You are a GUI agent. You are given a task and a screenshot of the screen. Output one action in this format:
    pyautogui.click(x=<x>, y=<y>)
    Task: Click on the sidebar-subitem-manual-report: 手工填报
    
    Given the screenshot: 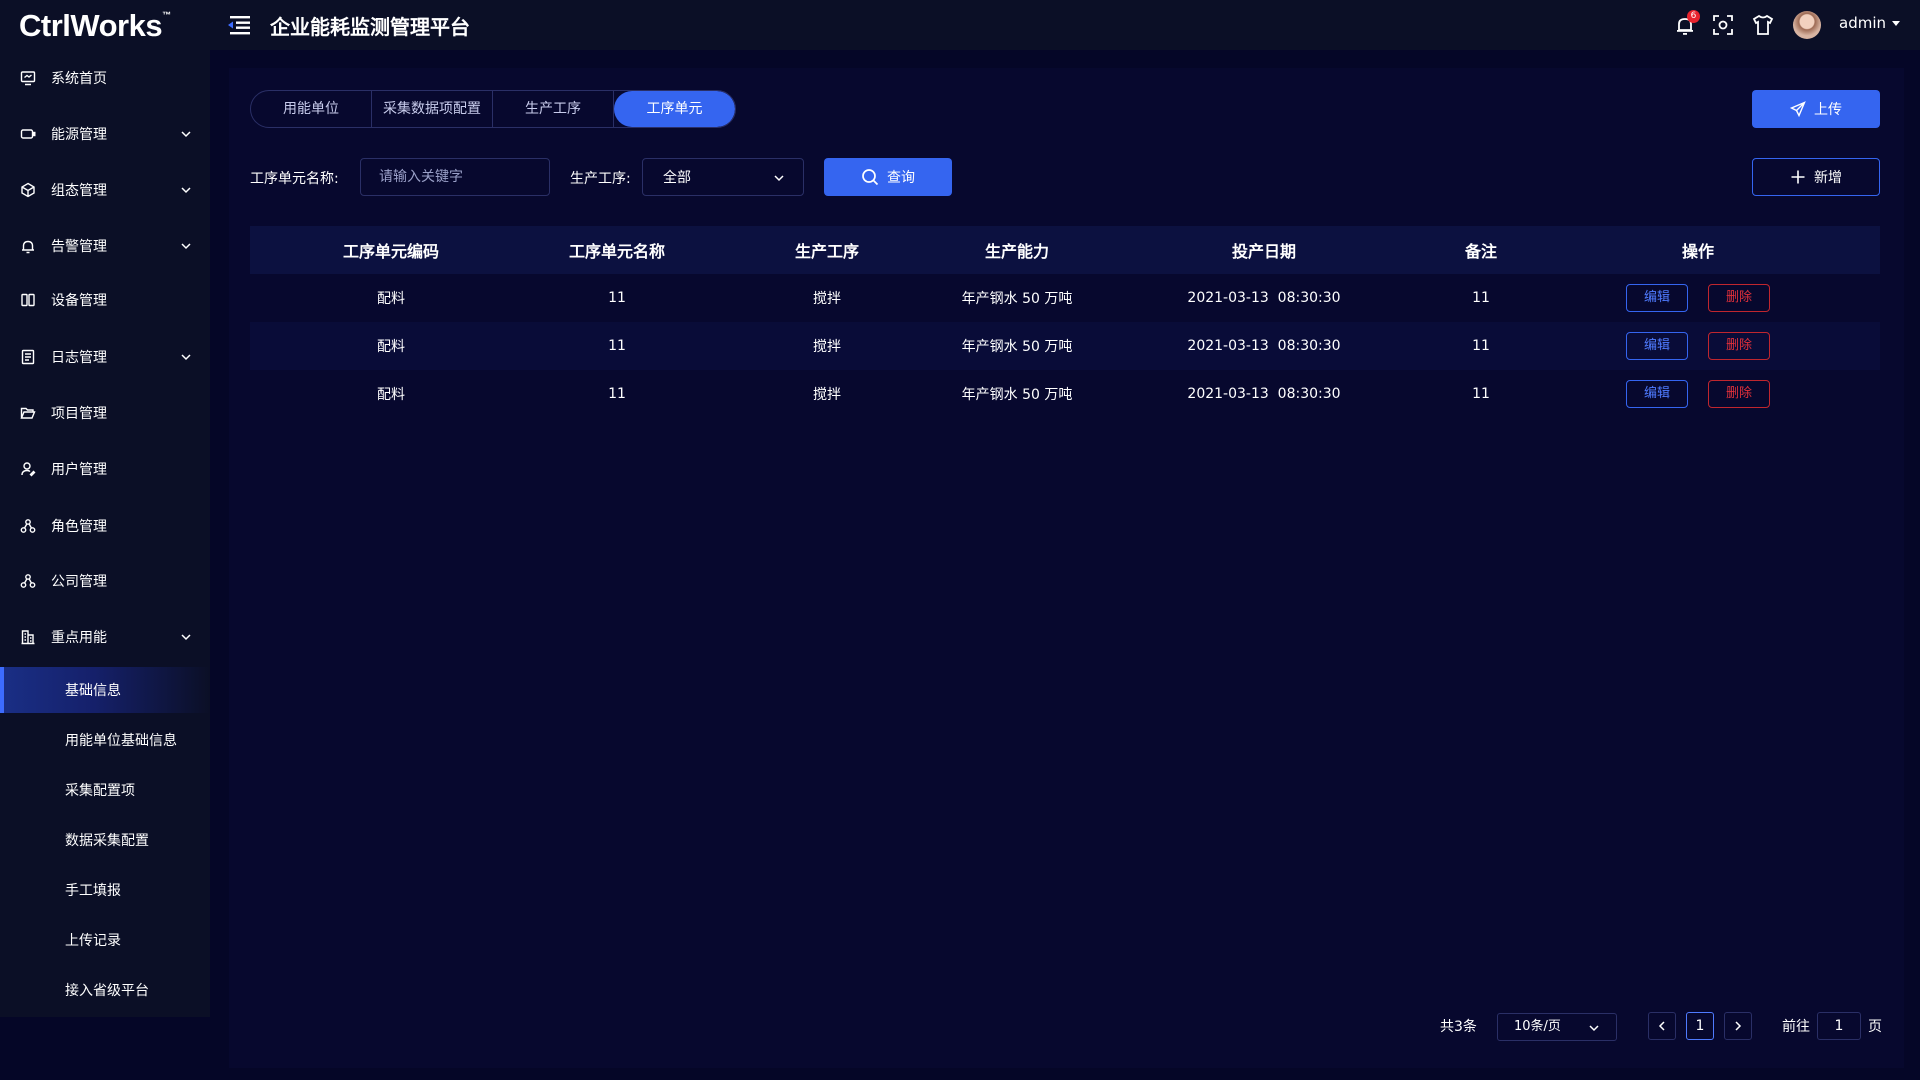 What is the action you would take?
    pyautogui.click(x=105, y=890)
    